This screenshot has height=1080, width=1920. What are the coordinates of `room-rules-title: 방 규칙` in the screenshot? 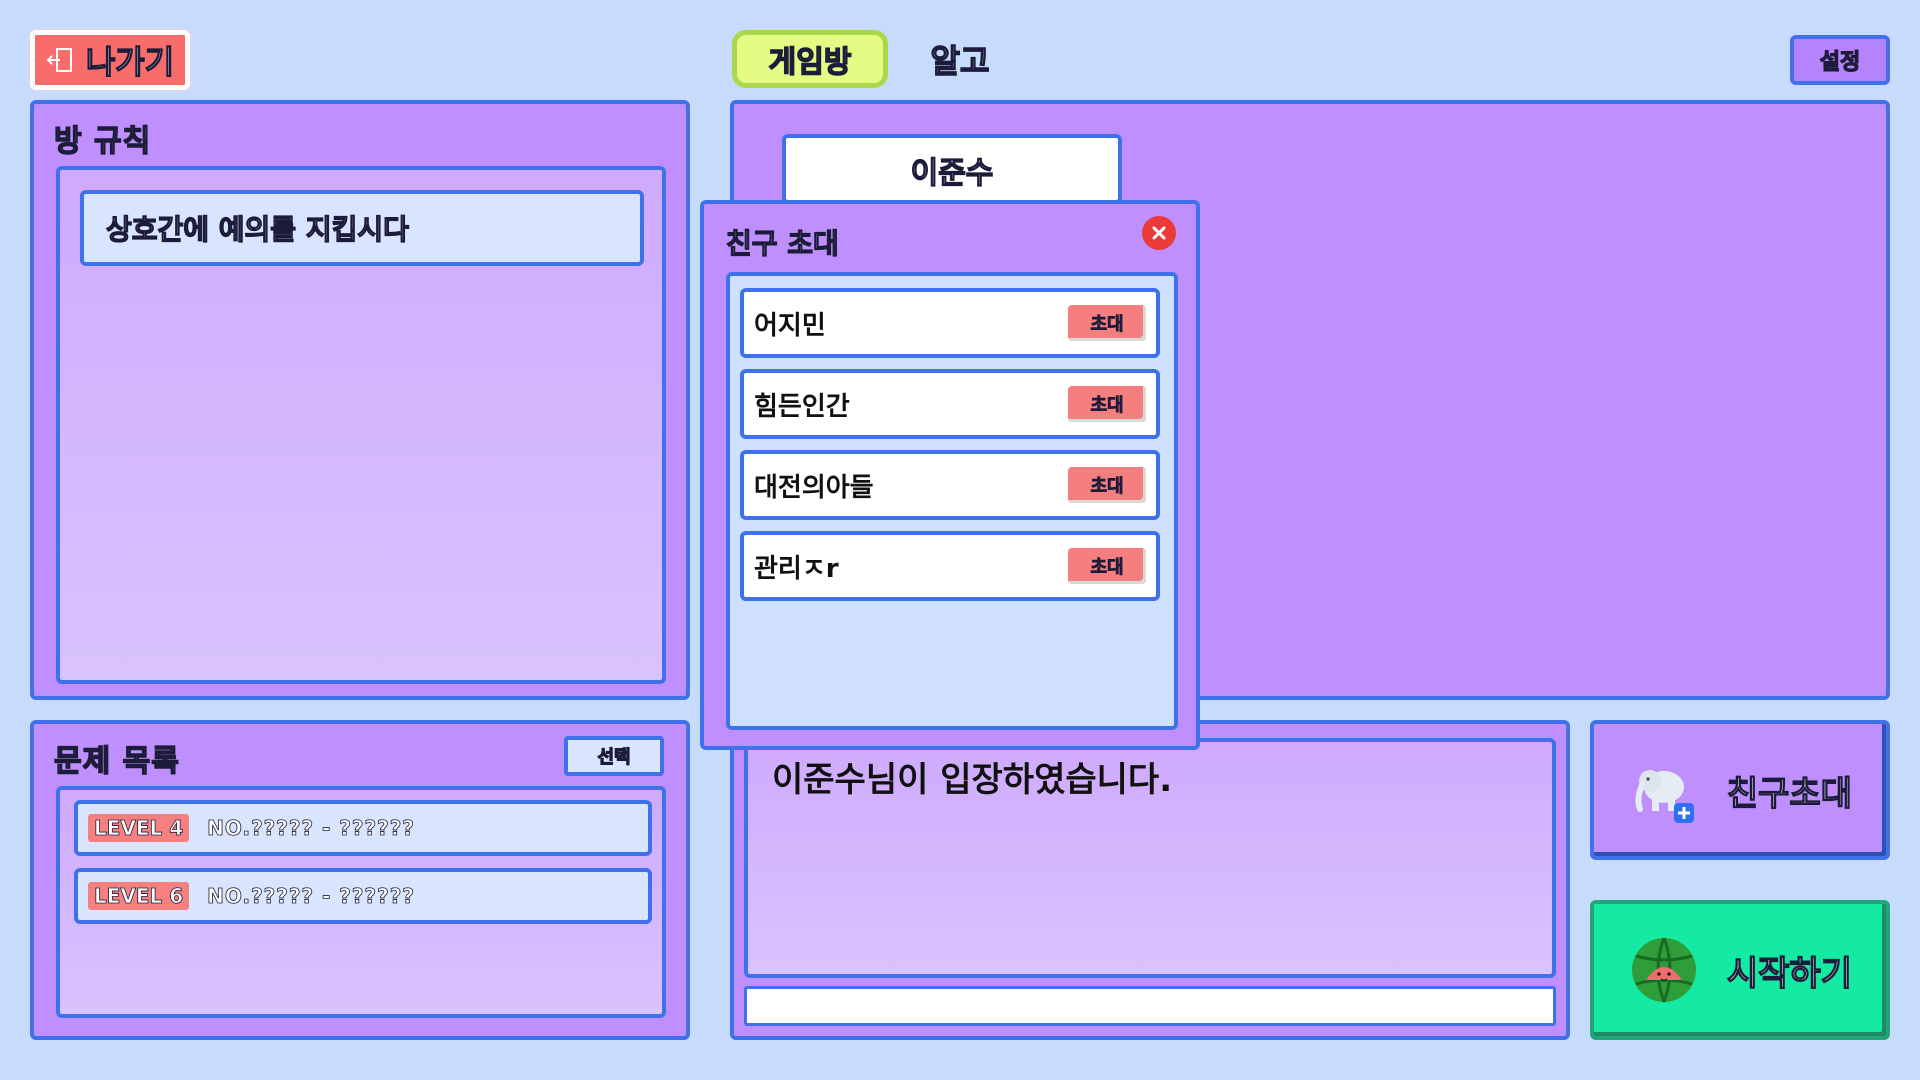 It's located at (102, 141).